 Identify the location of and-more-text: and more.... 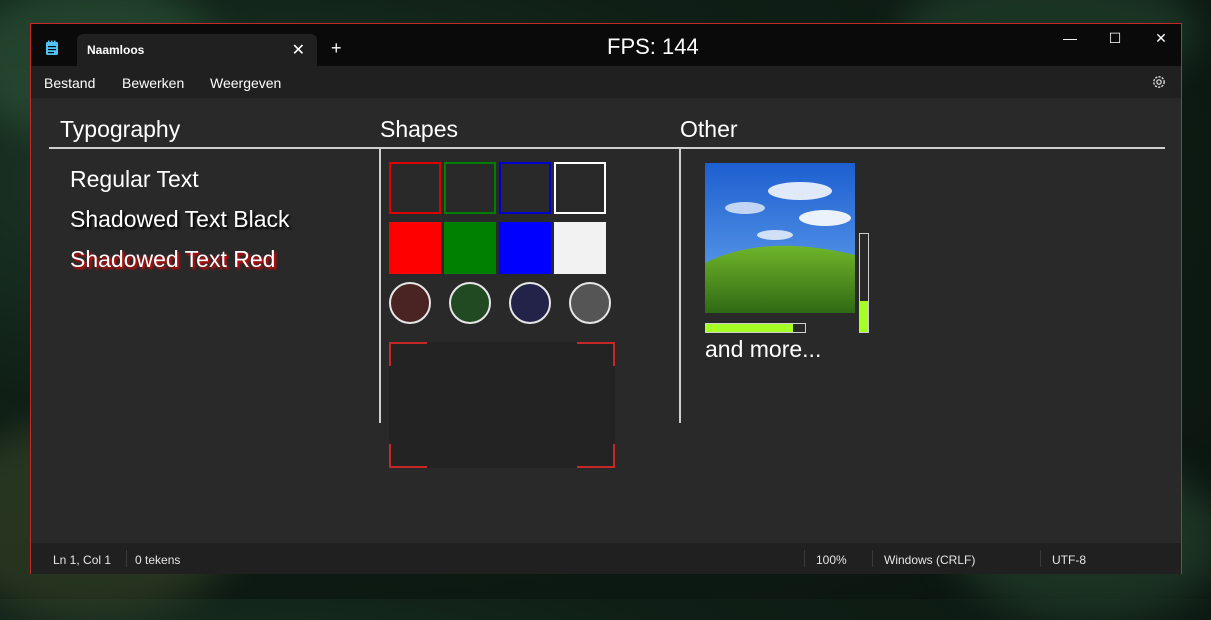
(763, 349).